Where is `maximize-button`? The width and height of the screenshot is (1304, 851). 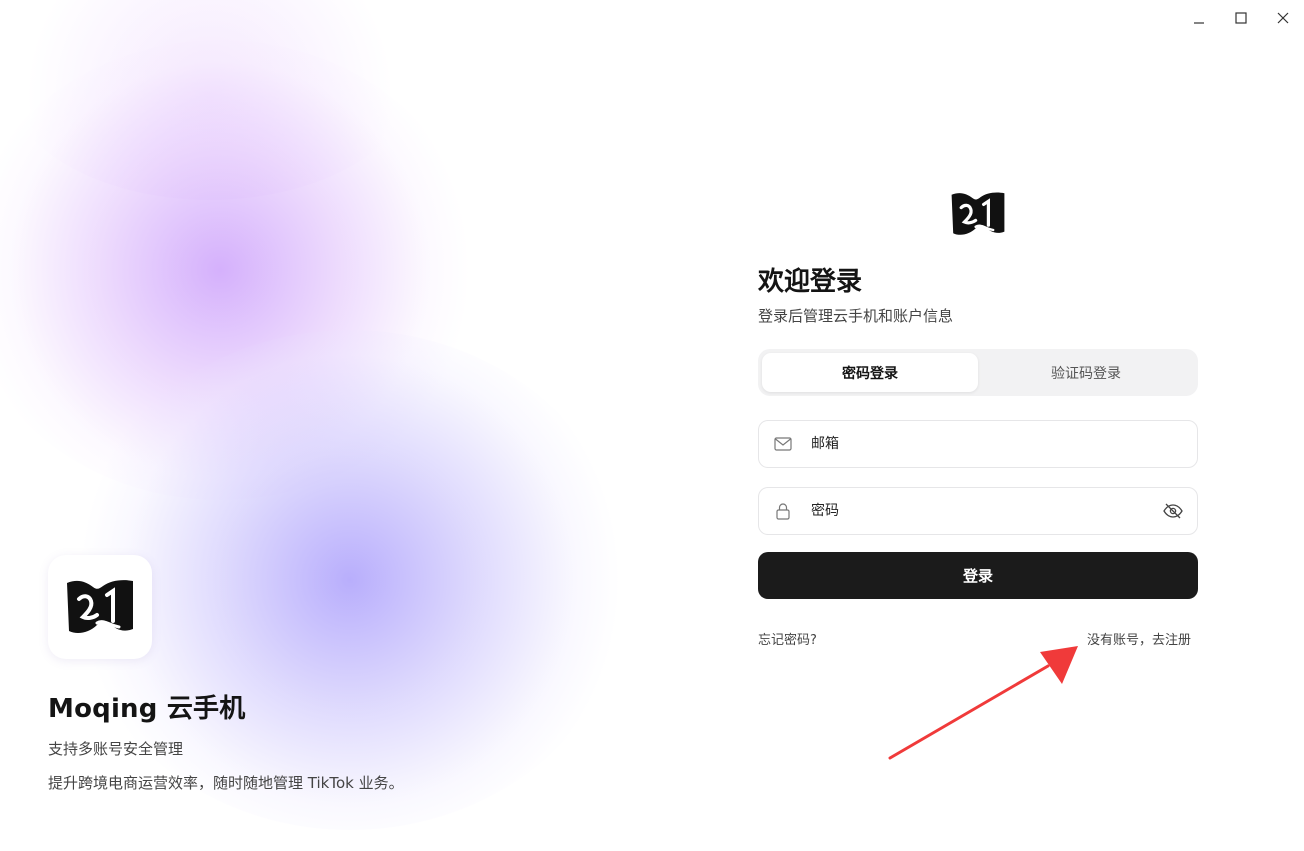
maximize-button is located at coordinates (1241, 18).